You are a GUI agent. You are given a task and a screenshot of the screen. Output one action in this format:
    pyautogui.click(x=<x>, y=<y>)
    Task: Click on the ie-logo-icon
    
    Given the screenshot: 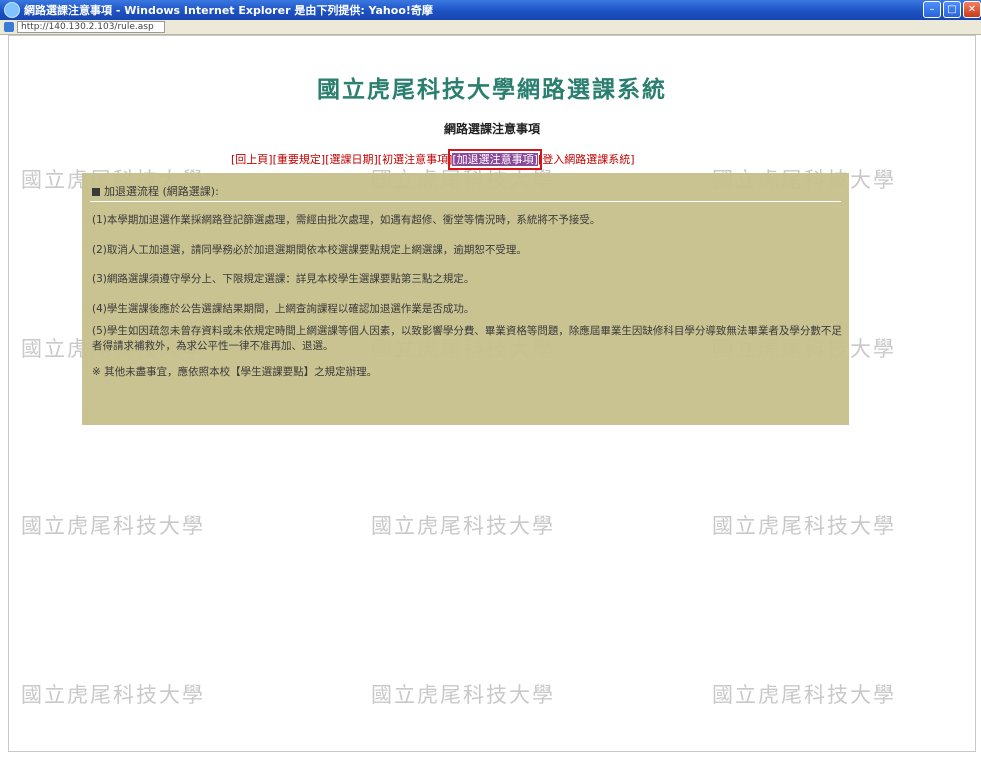 What is the action you would take?
    pyautogui.click(x=12, y=10)
    